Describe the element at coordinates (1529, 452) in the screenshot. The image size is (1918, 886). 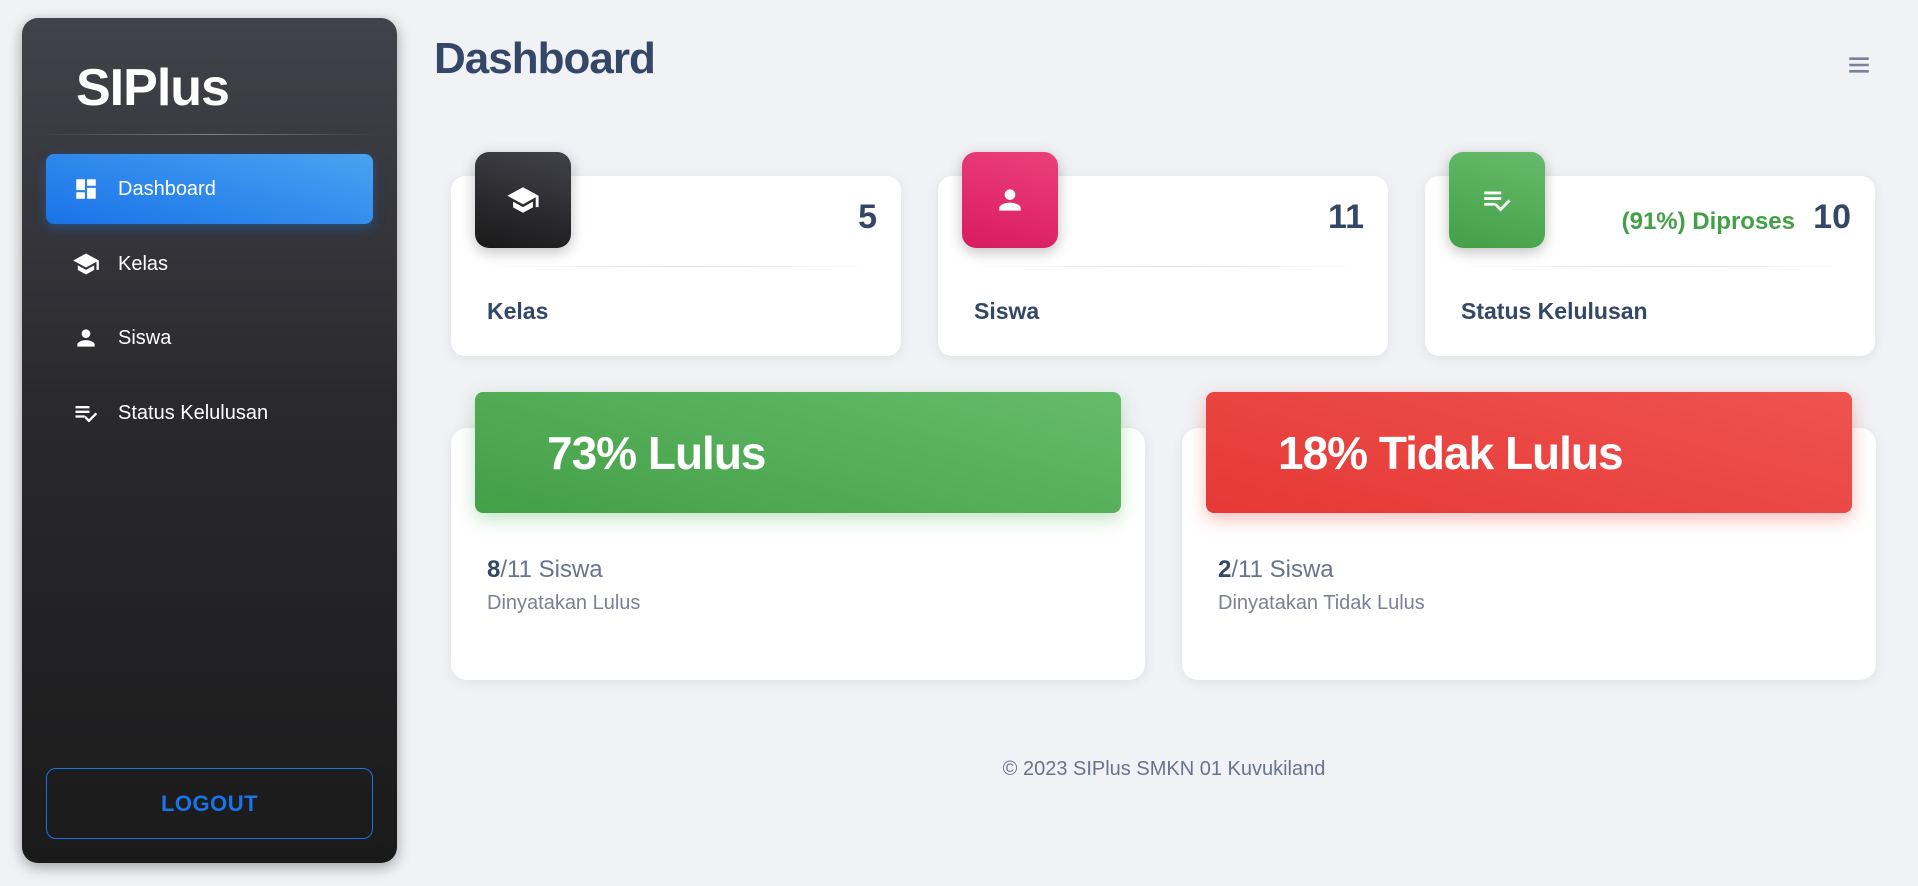
I see `result-banner: 18% Tidak Lulus` at that location.